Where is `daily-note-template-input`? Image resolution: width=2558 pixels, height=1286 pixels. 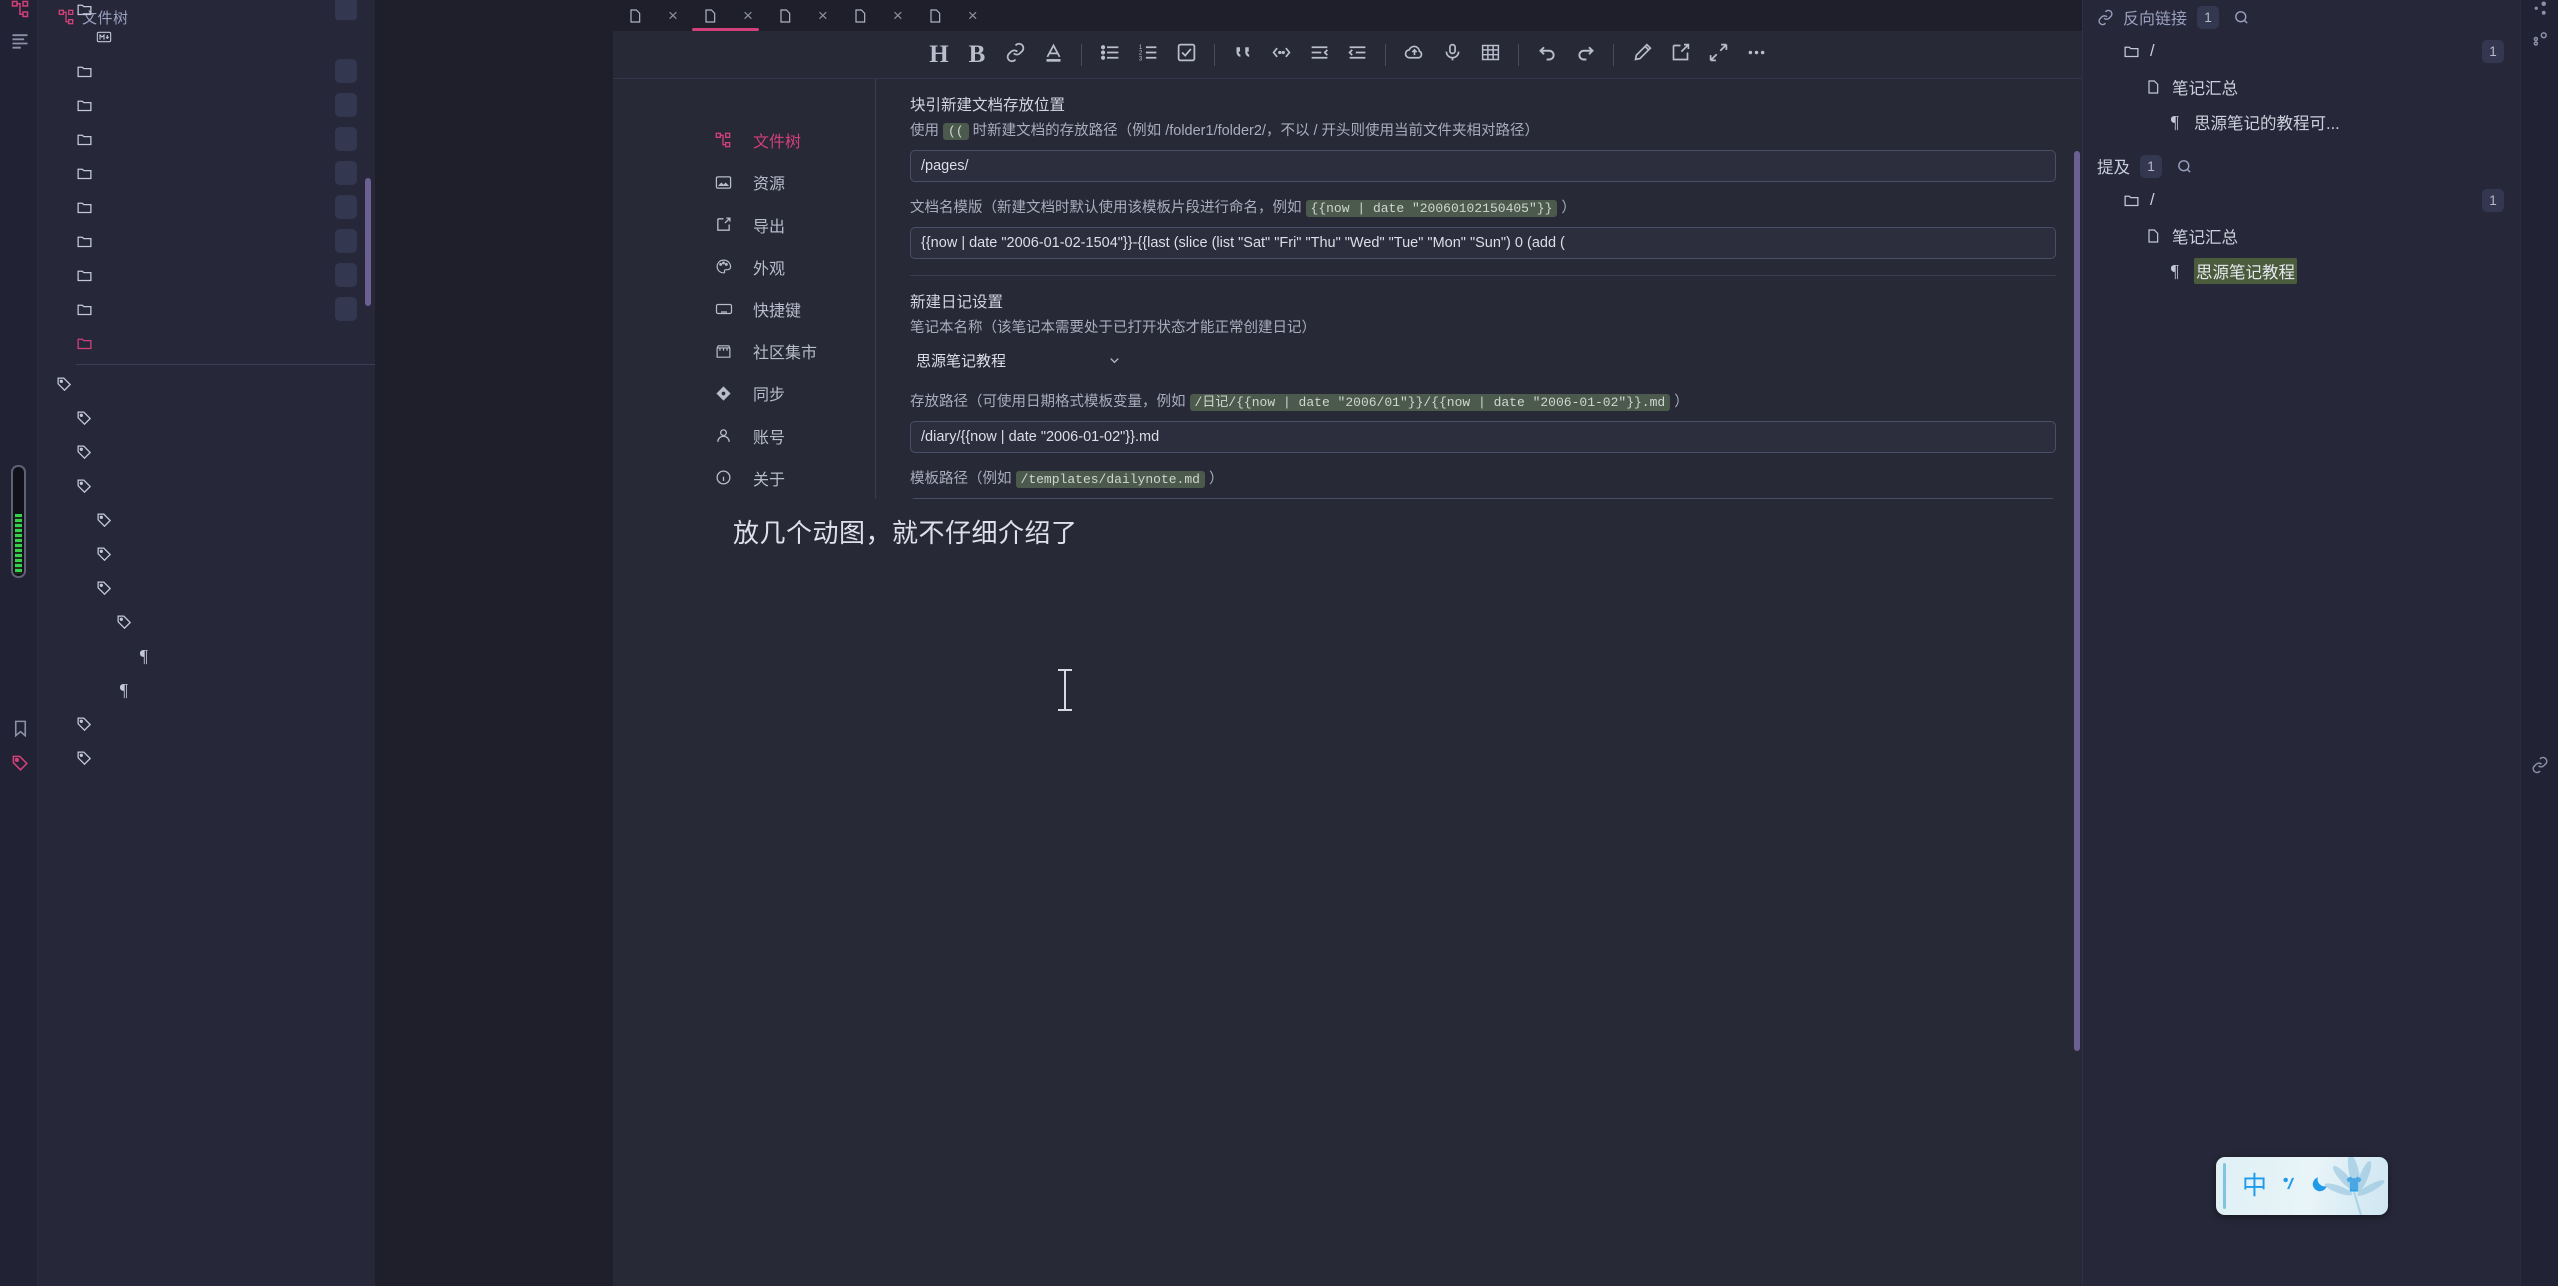 daily-note-template-input is located at coordinates (1483, 498).